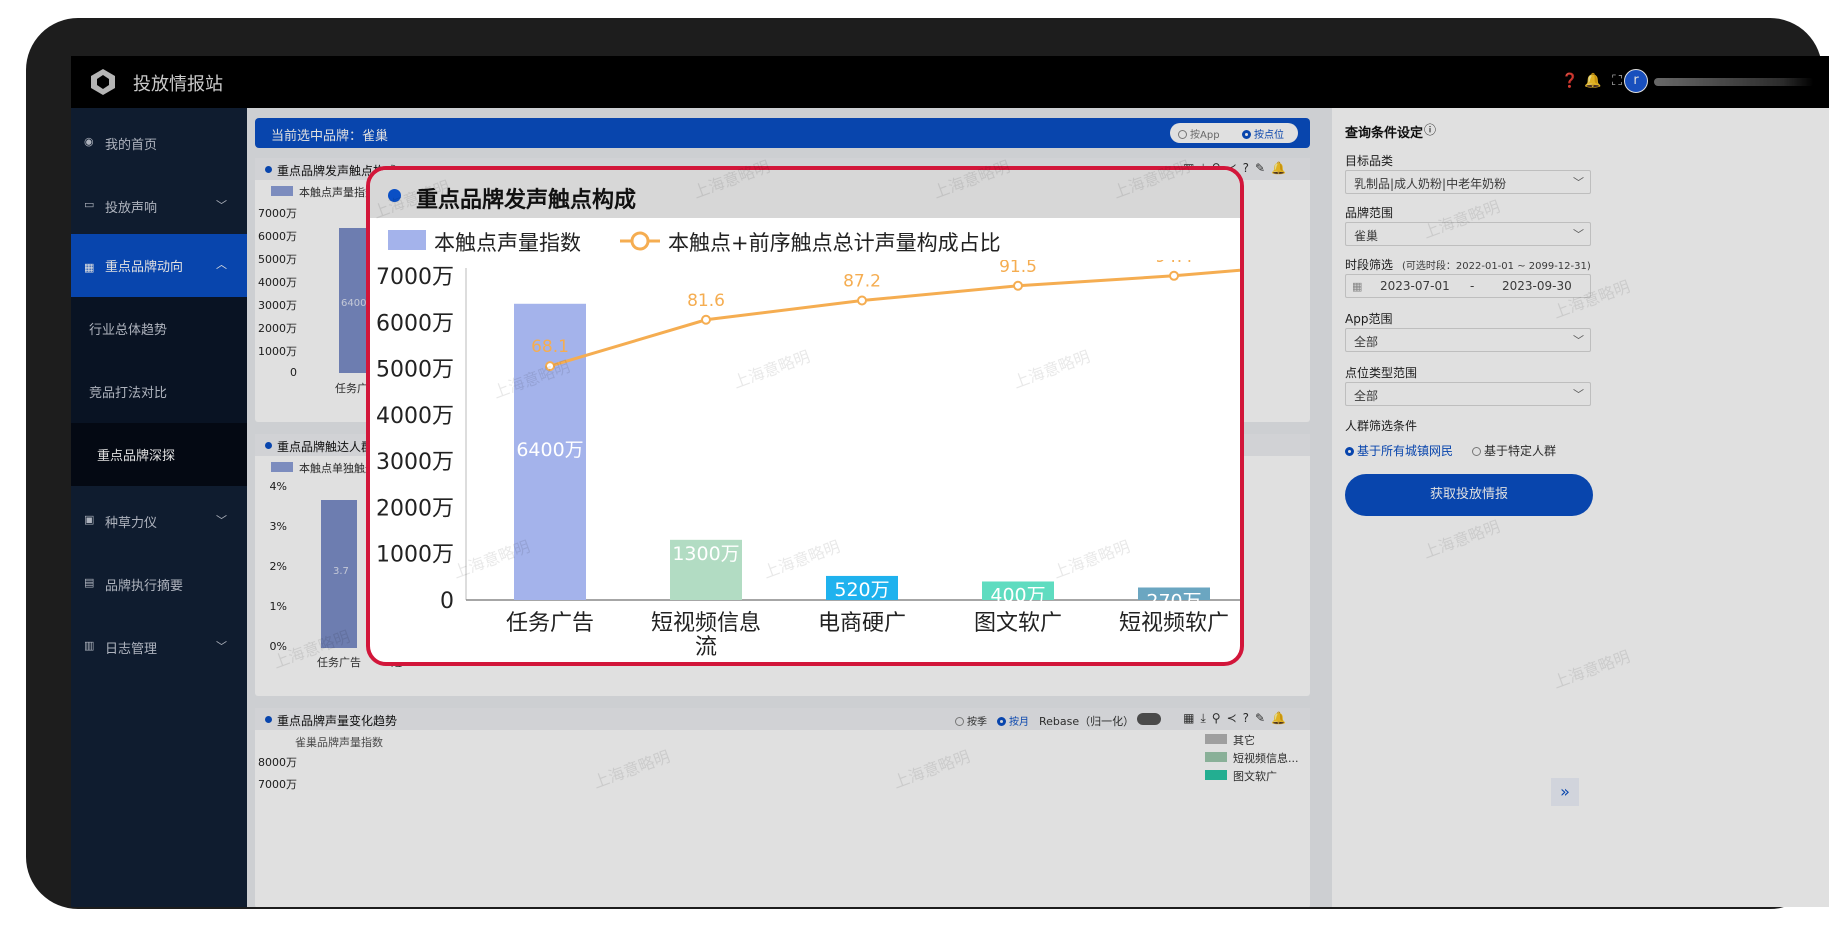 The height and width of the screenshot is (927, 1847). Describe the element at coordinates (415, 416) in the screenshot. I see `y-tick-label: 4000万` at that location.